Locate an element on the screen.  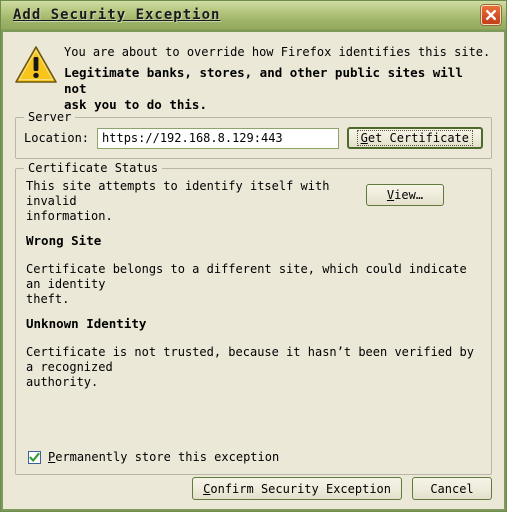
cancel-button: Cancel is located at coordinates (452, 488).